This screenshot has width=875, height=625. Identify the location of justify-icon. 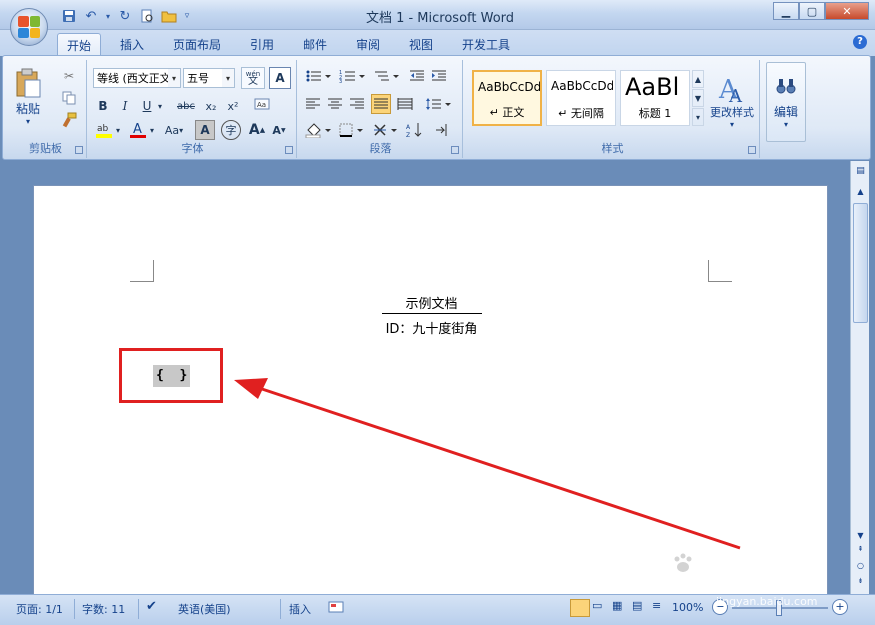
(381, 104).